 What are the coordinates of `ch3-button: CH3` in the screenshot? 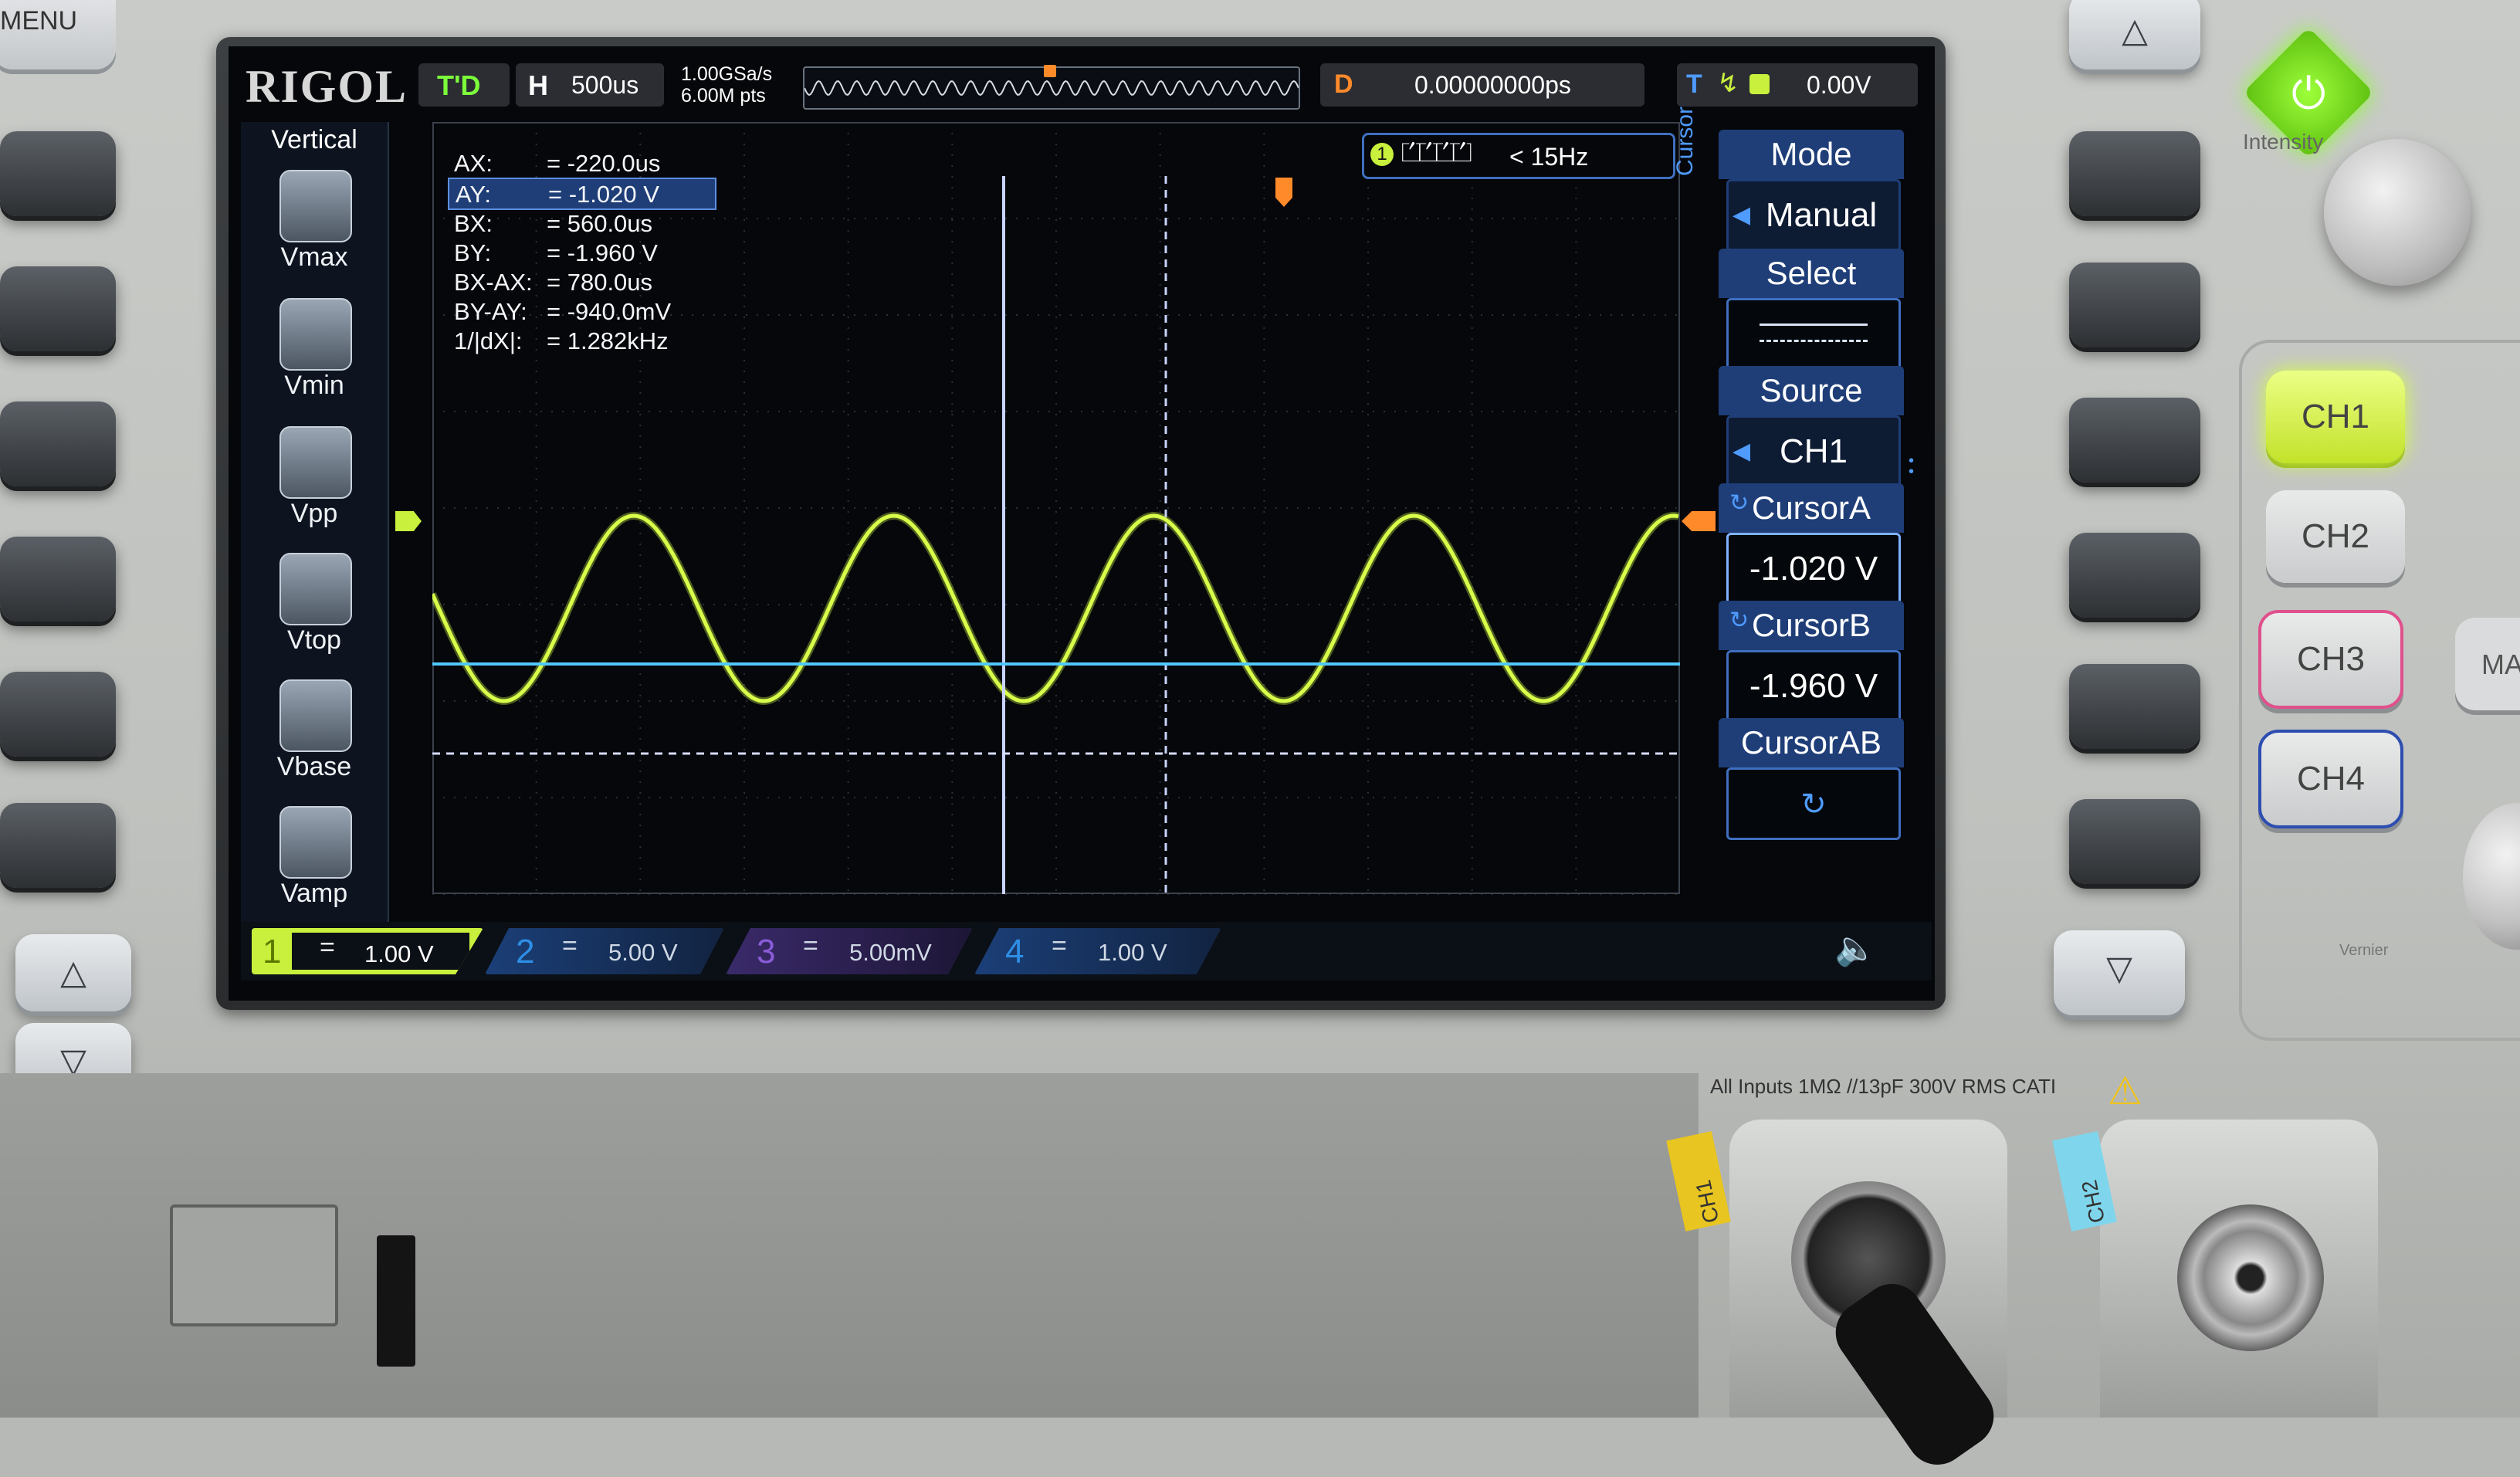 It's located at (2330, 659).